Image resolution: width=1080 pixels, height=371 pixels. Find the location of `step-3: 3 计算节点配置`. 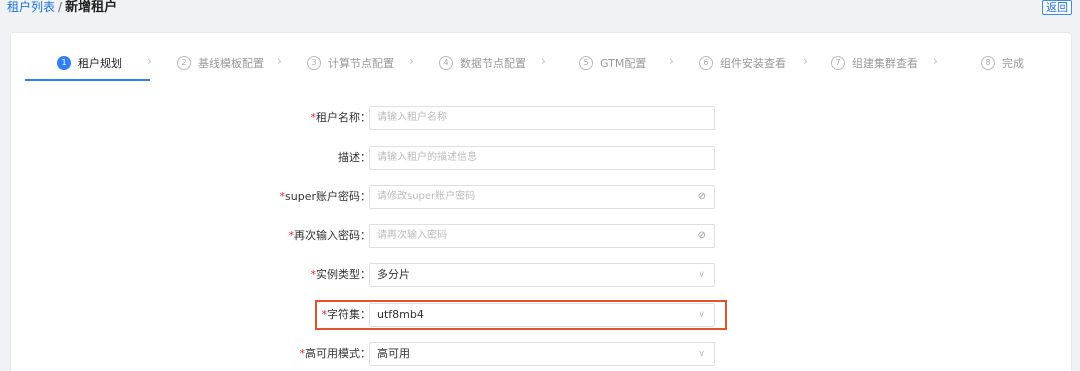

step-3: 3 计算节点配置 is located at coordinates (350, 63).